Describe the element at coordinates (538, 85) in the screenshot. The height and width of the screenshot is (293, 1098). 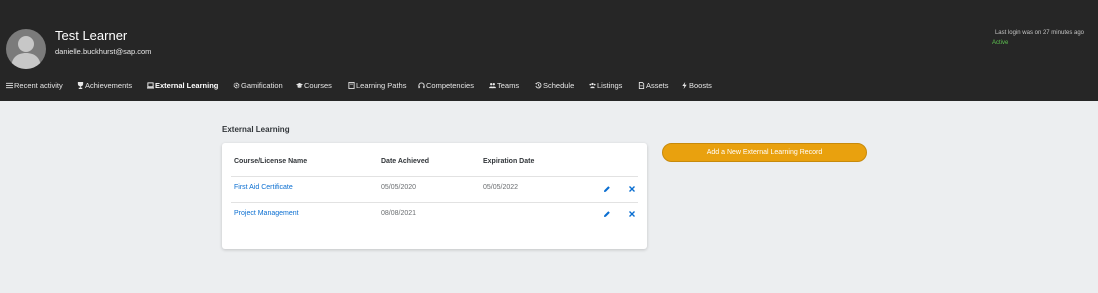
I see `history-icon` at that location.